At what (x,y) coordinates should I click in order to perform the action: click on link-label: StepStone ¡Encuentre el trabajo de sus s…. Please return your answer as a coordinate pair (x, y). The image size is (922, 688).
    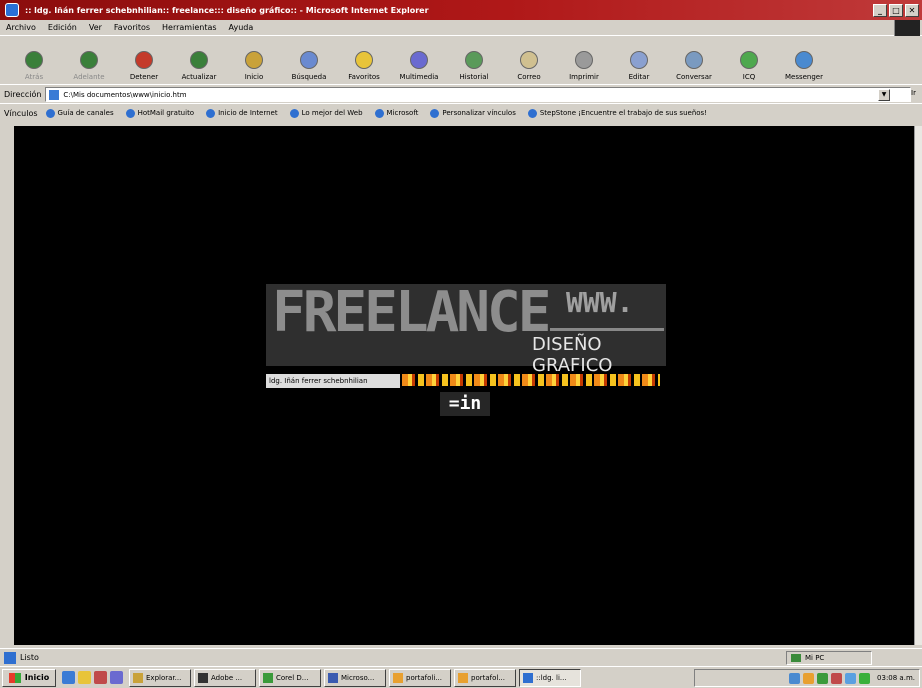
    Looking at the image, I should click on (623, 113).